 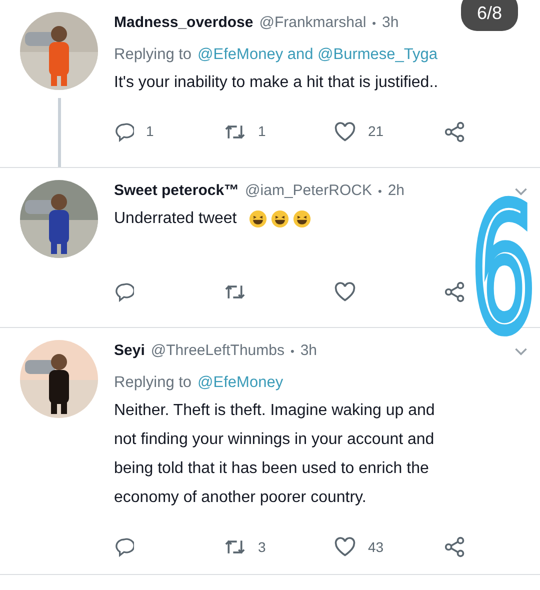 What do you see at coordinates (308, 190) in the screenshot?
I see `user-handle: @iam_PeterROCK` at bounding box center [308, 190].